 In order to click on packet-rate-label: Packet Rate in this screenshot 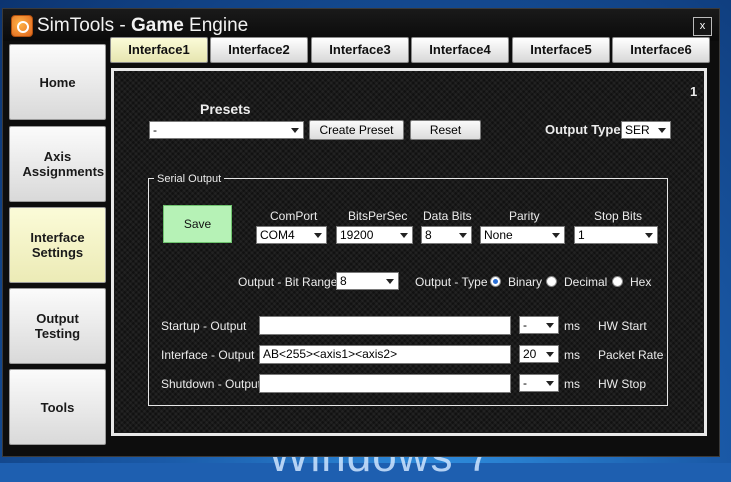, I will do `click(631, 355)`.